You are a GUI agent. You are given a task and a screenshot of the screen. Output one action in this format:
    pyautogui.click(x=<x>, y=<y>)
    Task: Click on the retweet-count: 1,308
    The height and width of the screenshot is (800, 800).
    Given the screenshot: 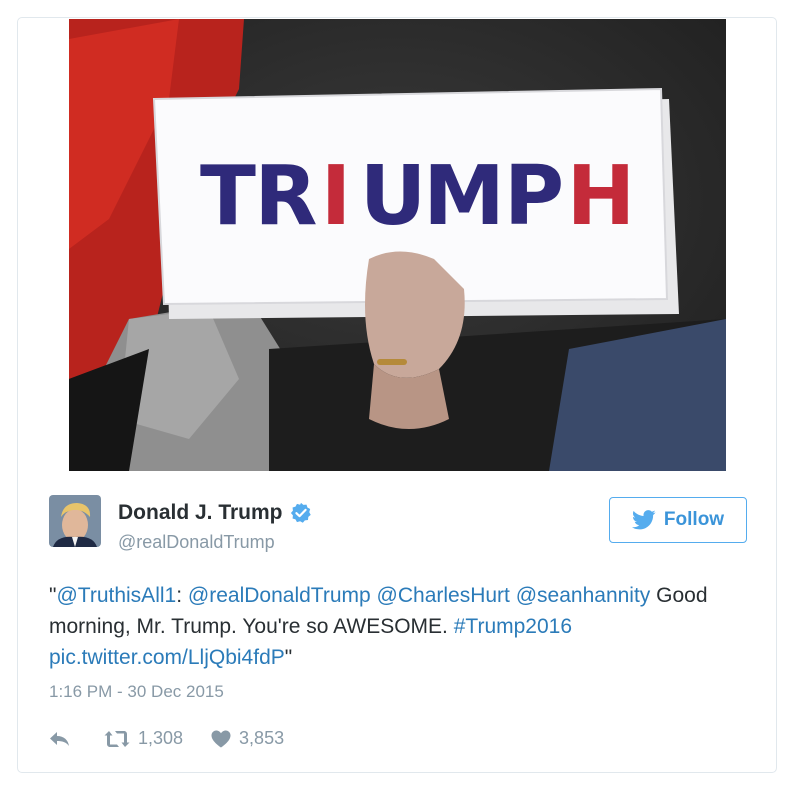 What is the action you would take?
    pyautogui.click(x=161, y=738)
    